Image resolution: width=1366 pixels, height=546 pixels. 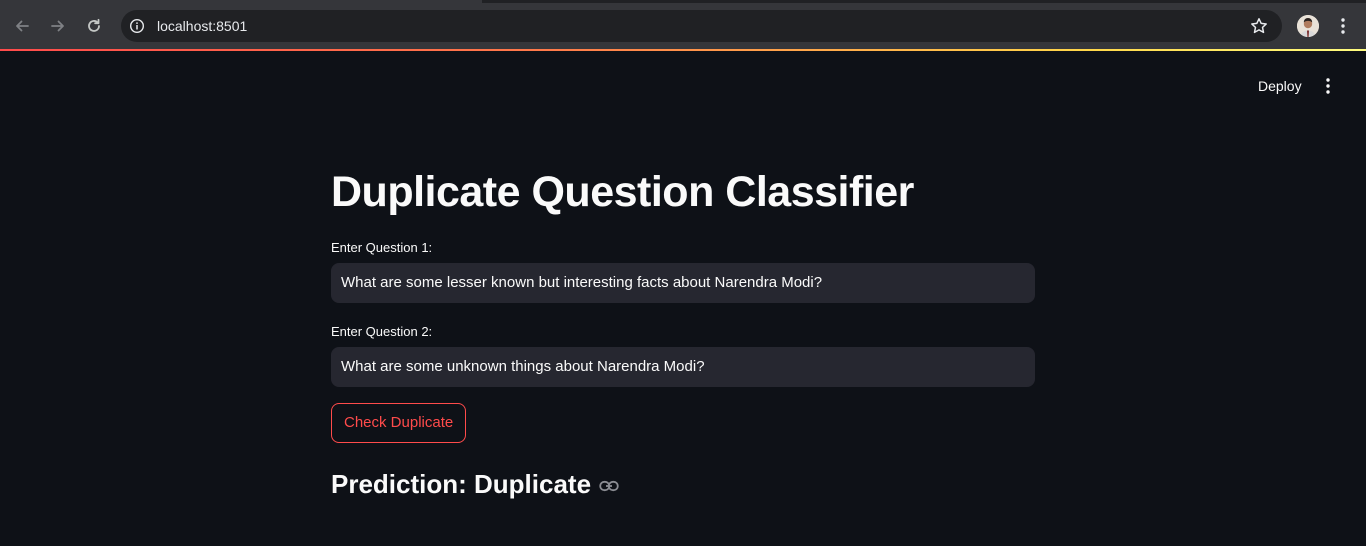 I want to click on check-duplicate-button: Check Duplicate, so click(x=399, y=423).